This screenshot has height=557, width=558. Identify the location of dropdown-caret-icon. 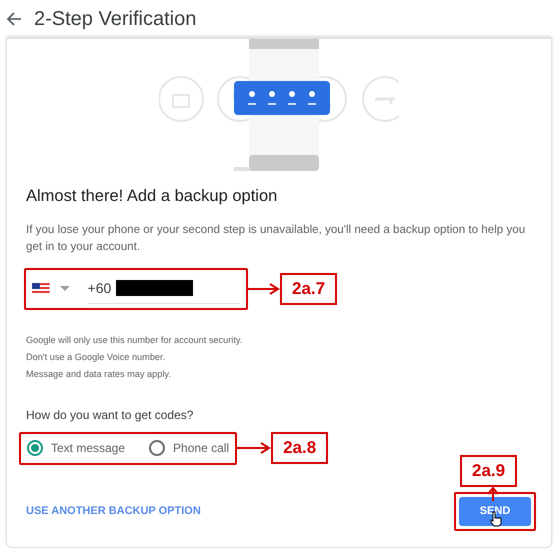
(65, 289).